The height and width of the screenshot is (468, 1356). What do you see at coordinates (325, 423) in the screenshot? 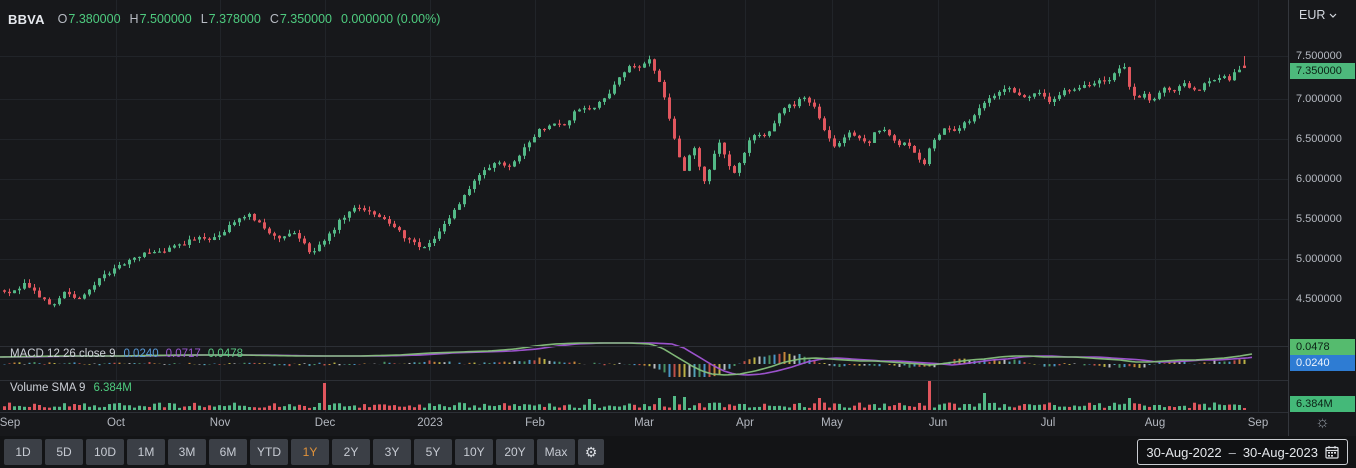
I see `time-axis-label: Dec` at bounding box center [325, 423].